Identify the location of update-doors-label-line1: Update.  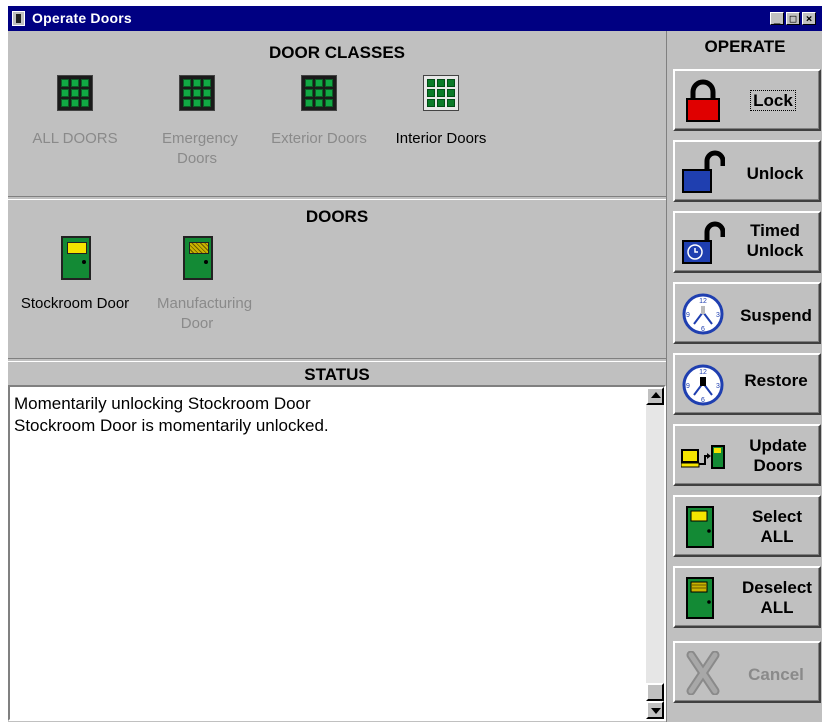
(778, 445).